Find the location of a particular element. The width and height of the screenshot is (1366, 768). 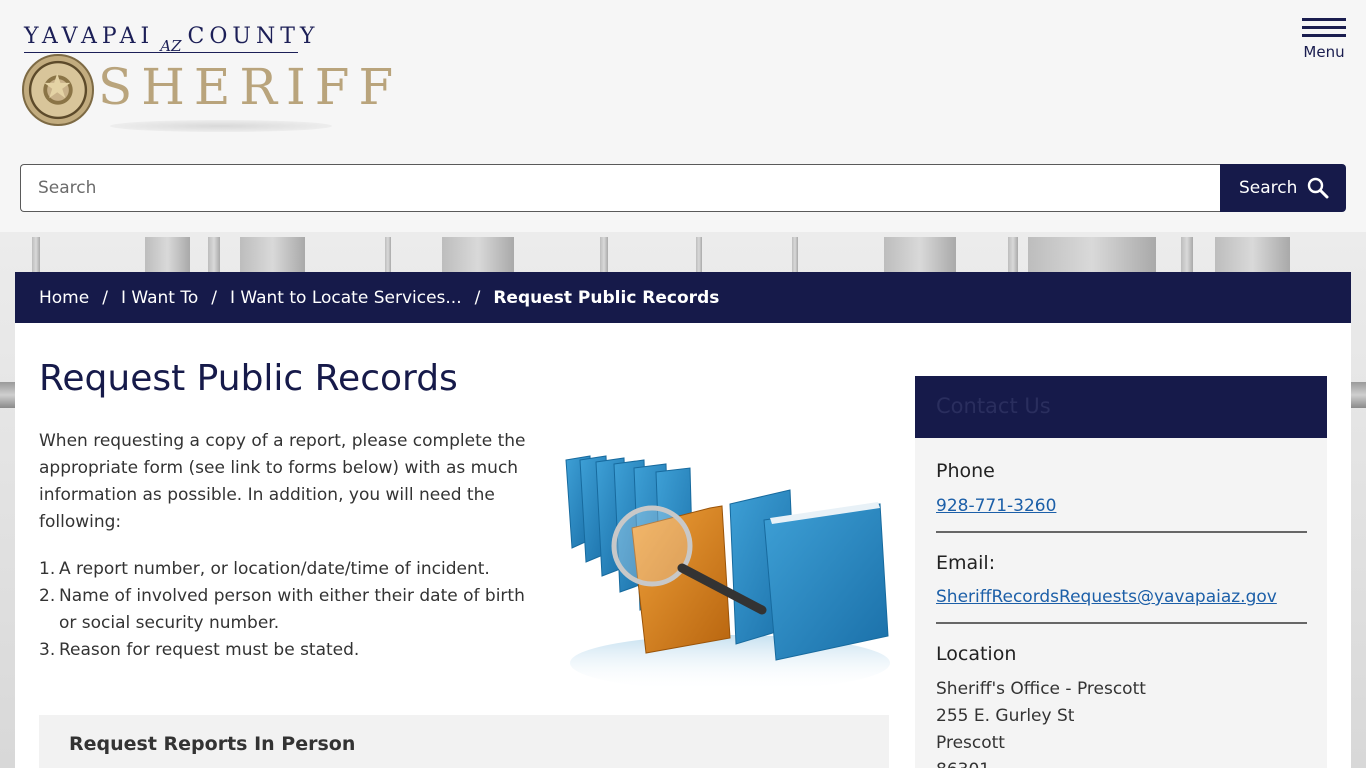

menu-label: Menu is located at coordinates (1324, 52).